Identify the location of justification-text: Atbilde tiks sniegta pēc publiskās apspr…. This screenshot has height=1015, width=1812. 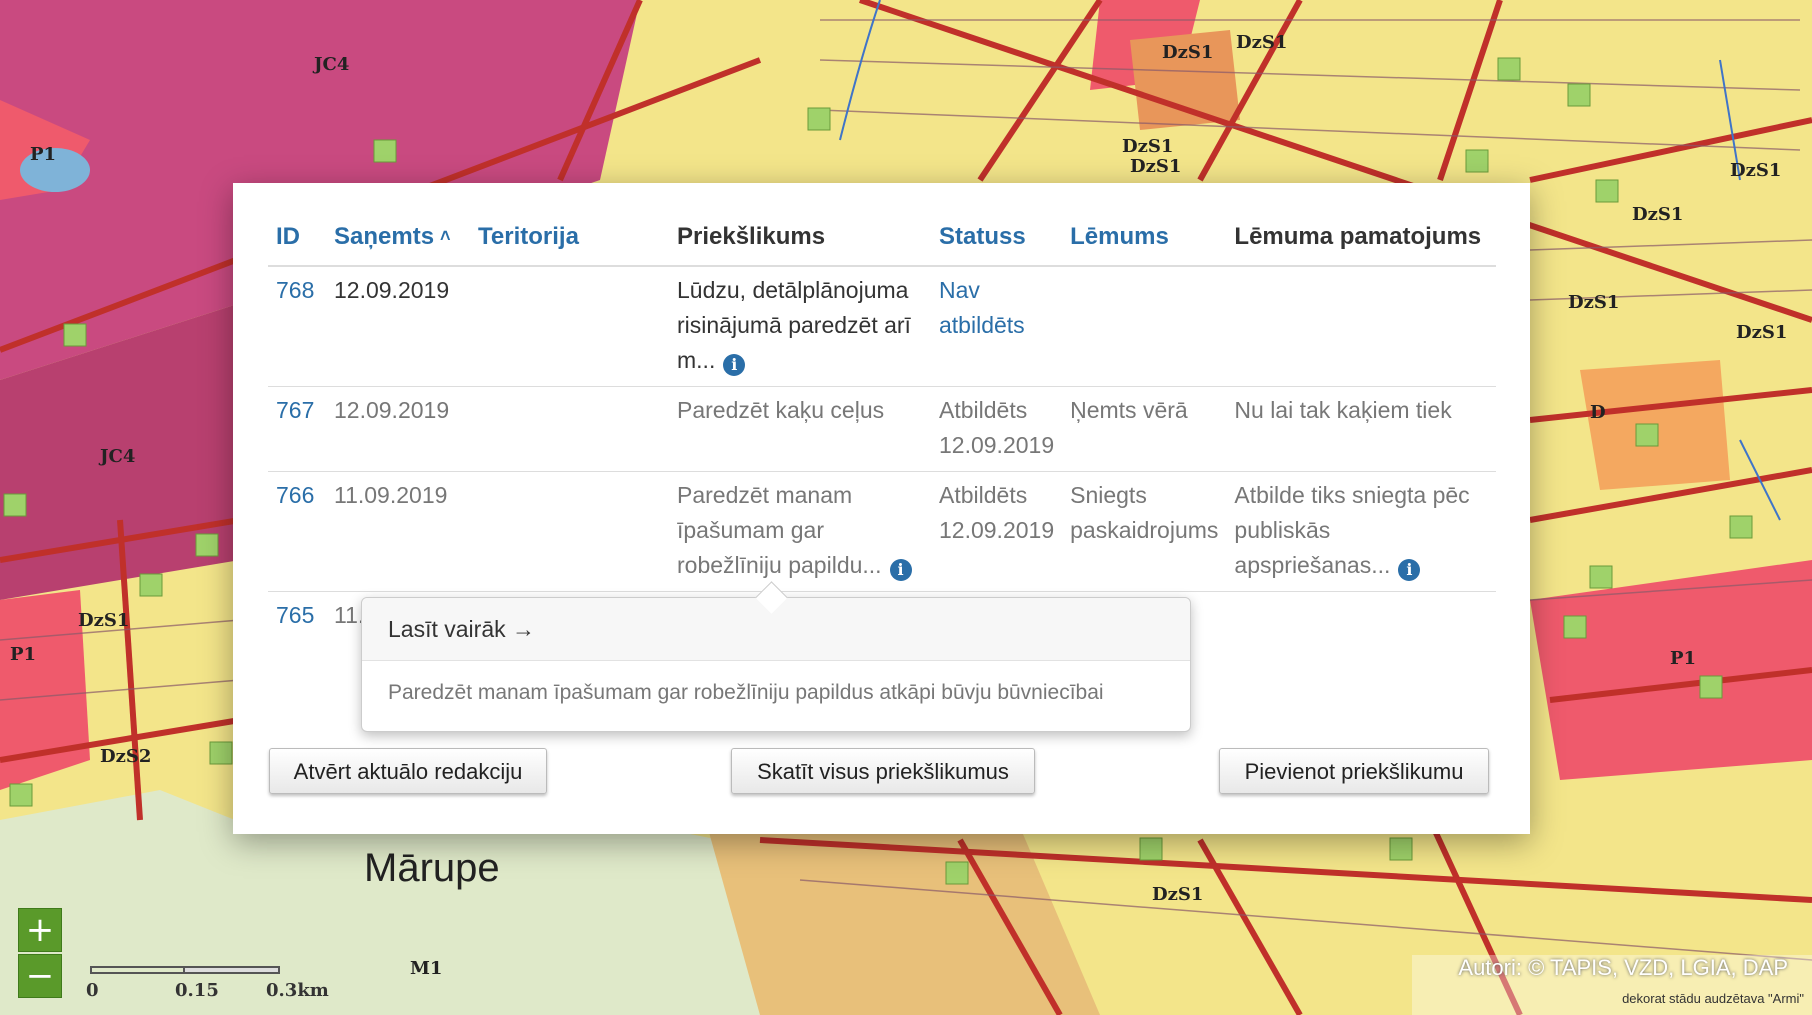
(1352, 530).